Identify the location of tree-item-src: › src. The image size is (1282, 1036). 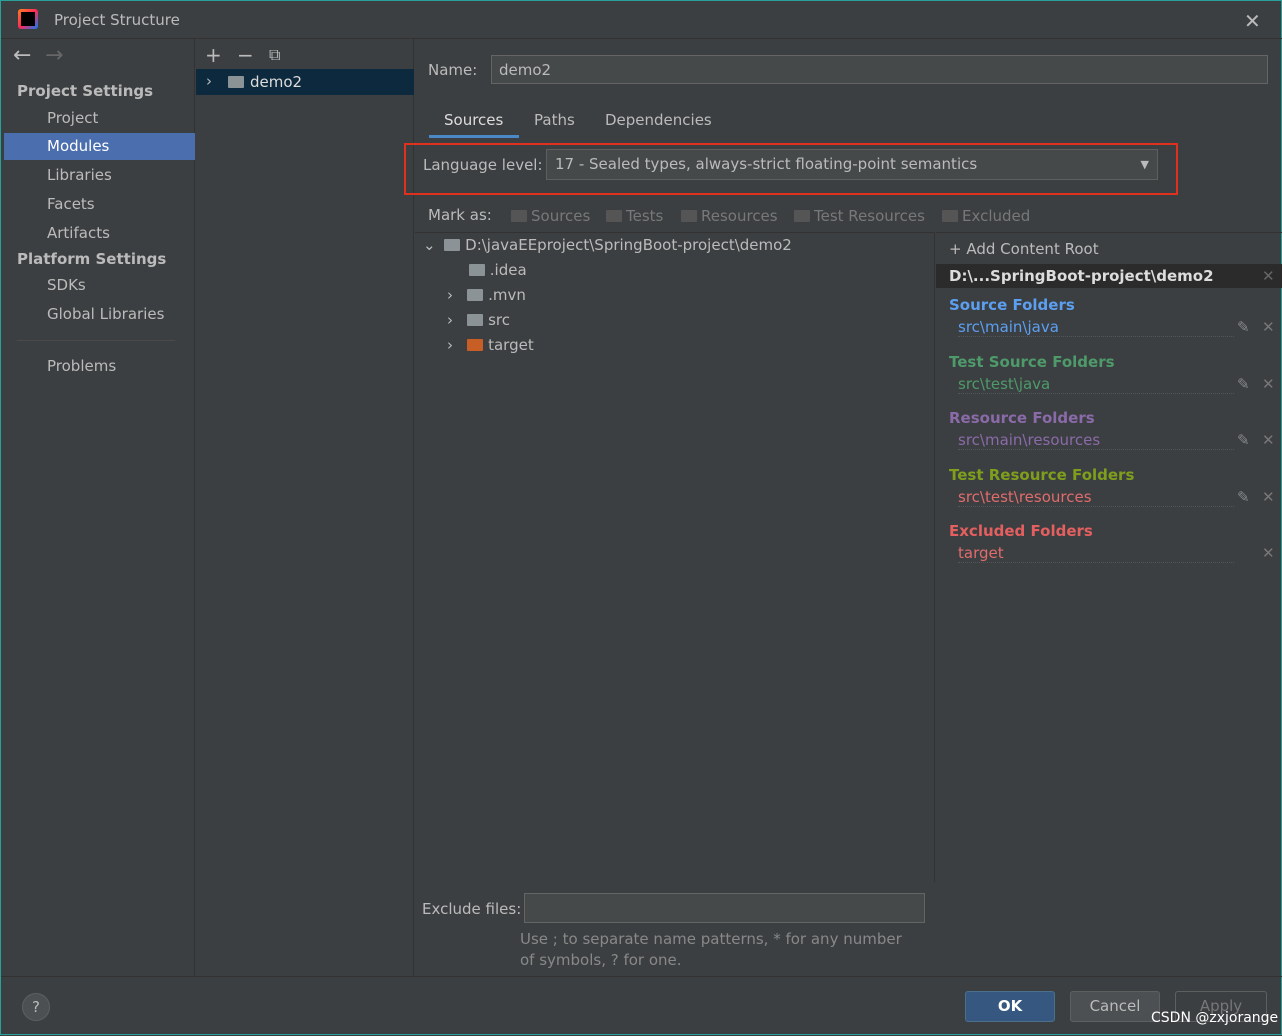
(478, 320).